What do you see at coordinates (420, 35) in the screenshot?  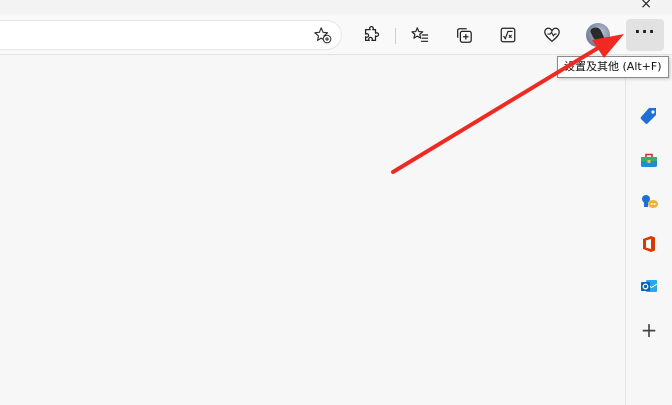 I see `star-list-icon` at bounding box center [420, 35].